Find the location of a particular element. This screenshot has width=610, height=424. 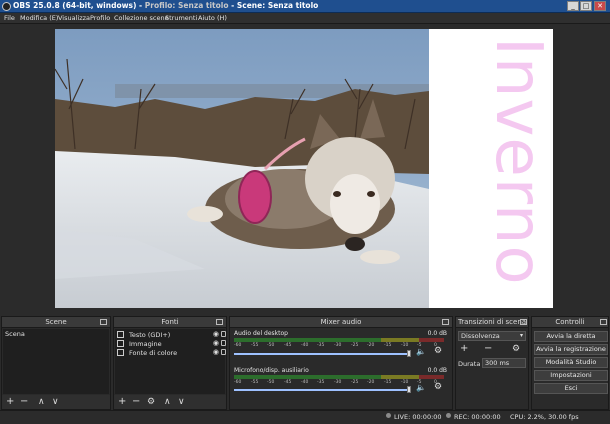

menu-profilo: Profilo is located at coordinates (100, 18).